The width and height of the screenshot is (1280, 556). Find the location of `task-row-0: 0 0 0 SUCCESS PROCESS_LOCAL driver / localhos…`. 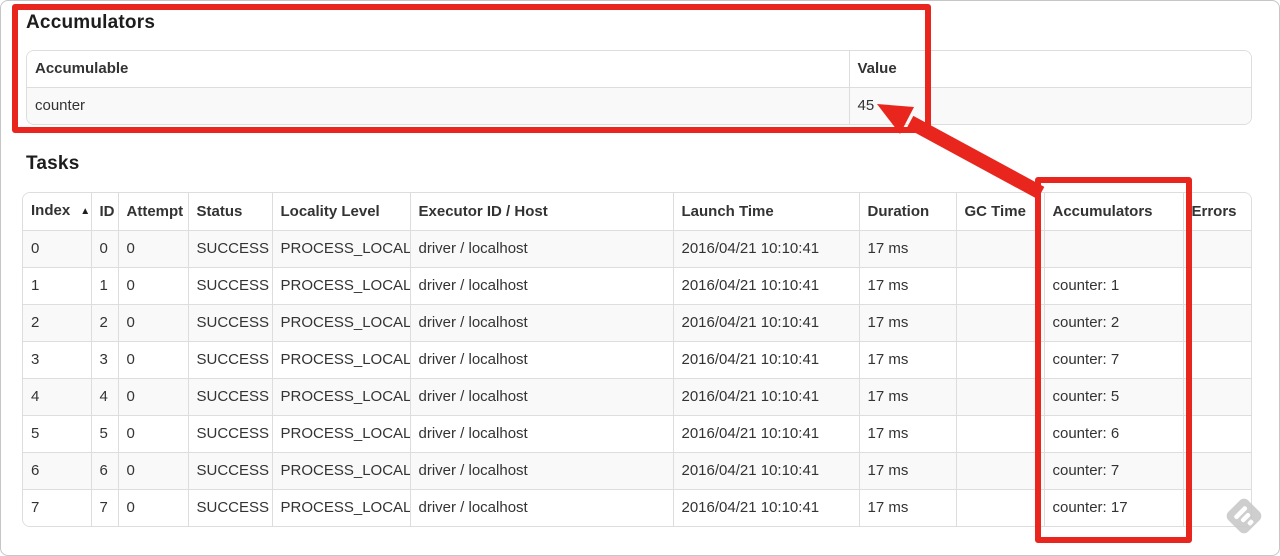

task-row-0: 0 0 0 SUCCESS PROCESS_LOCAL driver / localhos… is located at coordinates (637, 249).